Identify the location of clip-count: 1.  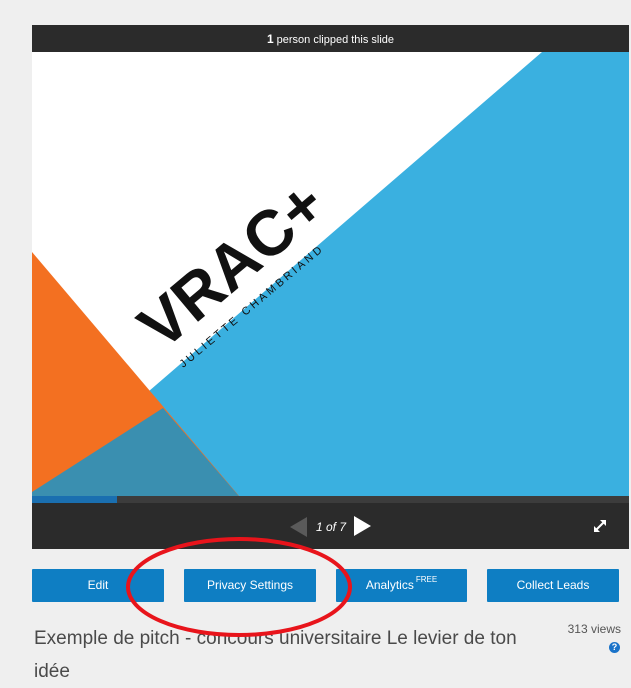
(270, 39).